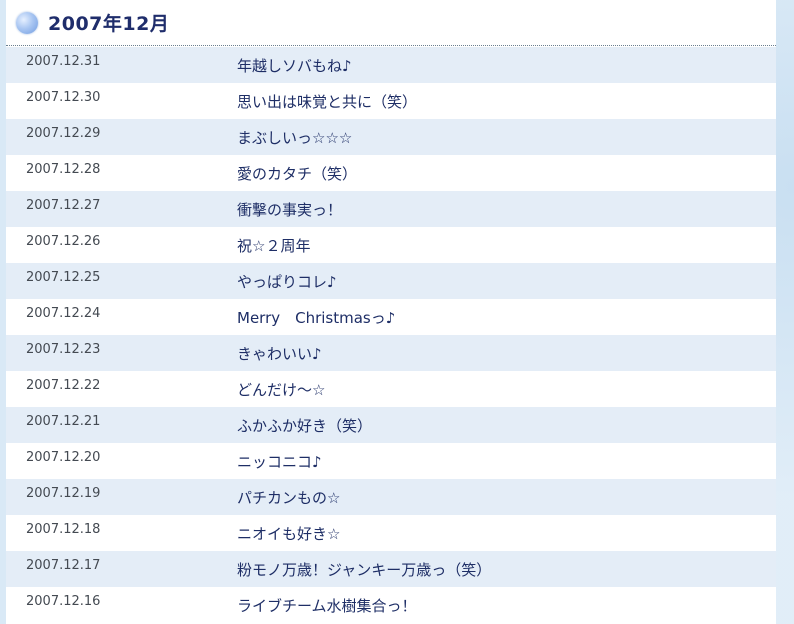  I want to click on entry-title-link: Merry Christmasっ♪, so click(316, 317).